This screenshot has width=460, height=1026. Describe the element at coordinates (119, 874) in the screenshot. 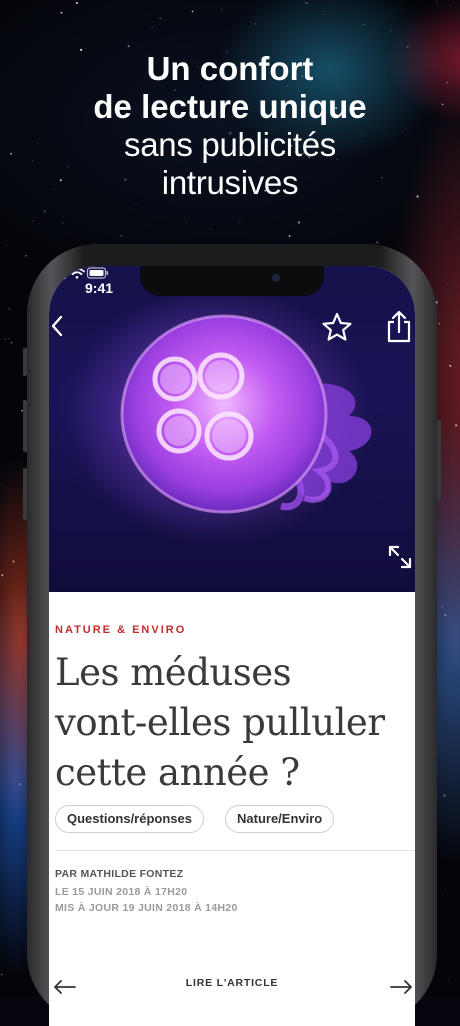

I see `article-author: PAR MATHILDE FONTEZ` at that location.